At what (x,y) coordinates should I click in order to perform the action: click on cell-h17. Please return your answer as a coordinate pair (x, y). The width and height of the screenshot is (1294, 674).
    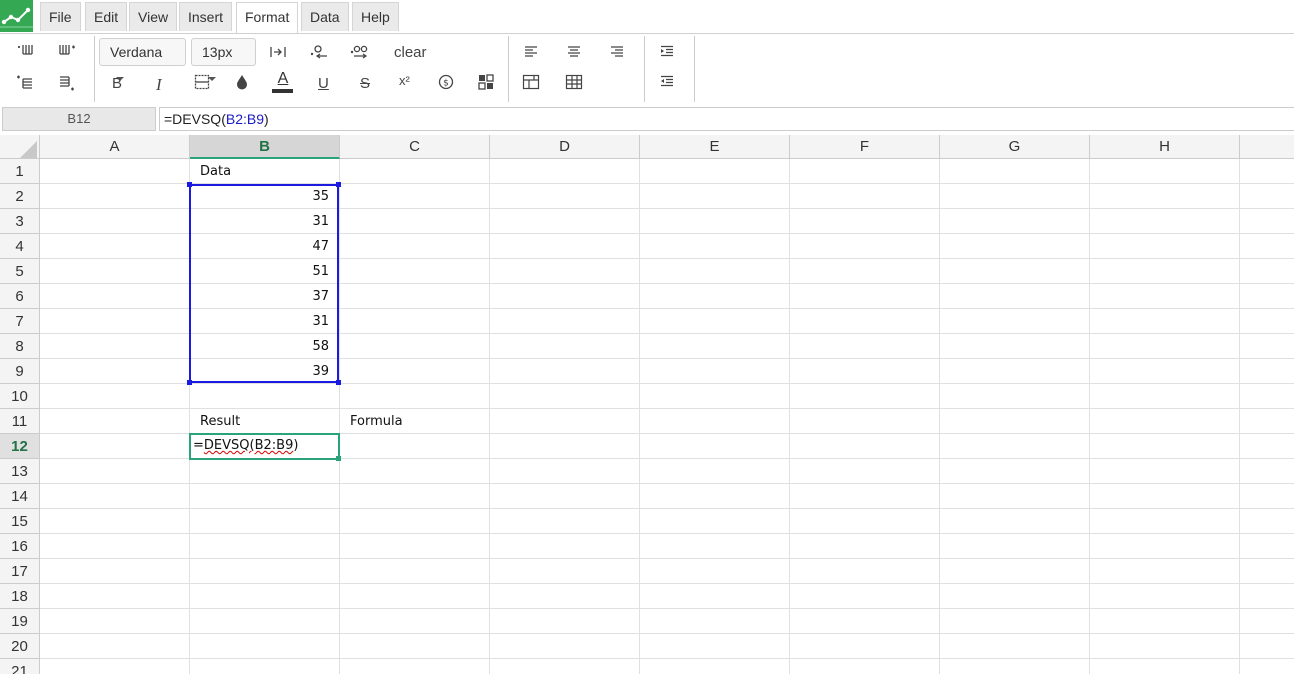
    Looking at the image, I should click on (1165, 571).